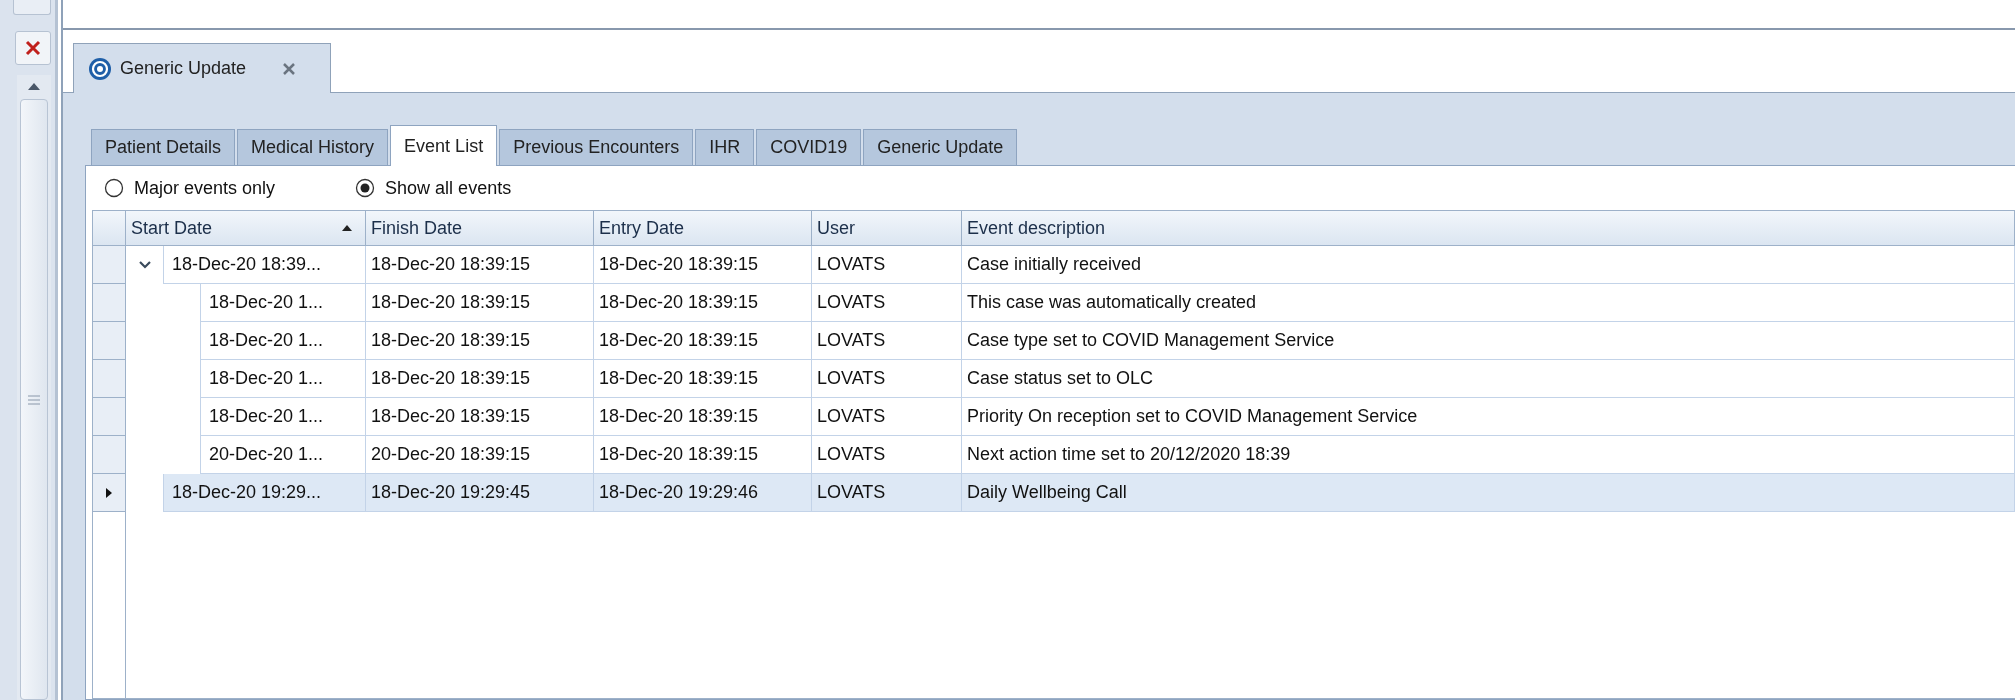  I want to click on tab: Medical History, so click(313, 147).